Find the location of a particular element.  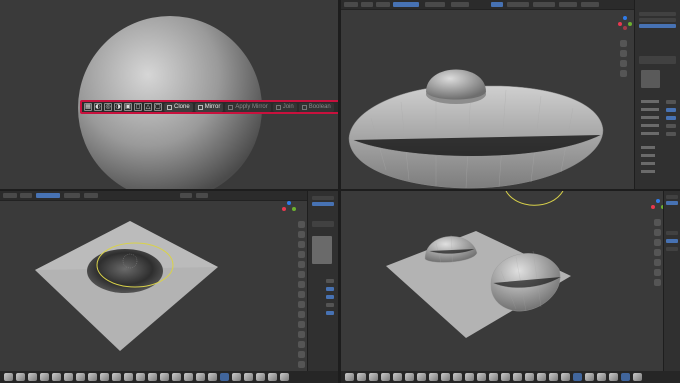

snap-icon: △ is located at coordinates (148, 107).